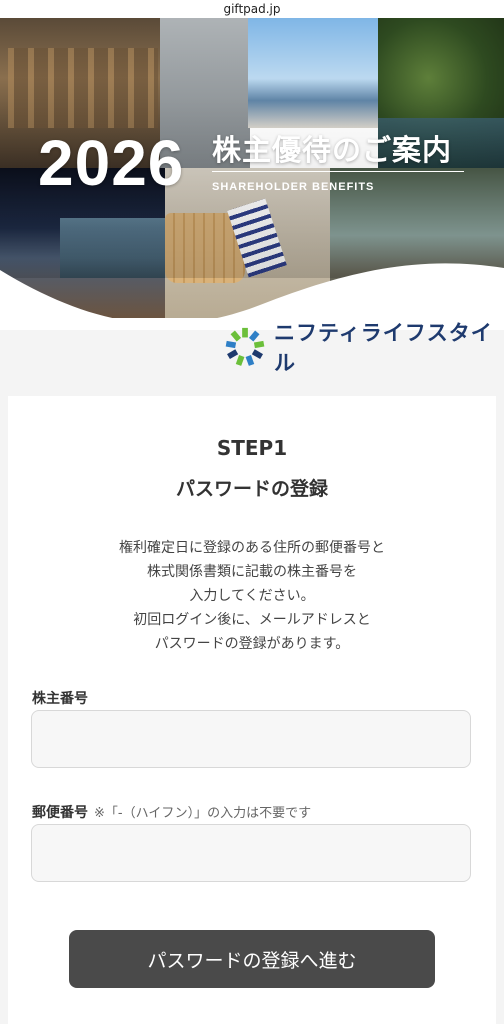  What do you see at coordinates (252, 644) in the screenshot?
I see `instruction-line: パスワードの登録があります。` at bounding box center [252, 644].